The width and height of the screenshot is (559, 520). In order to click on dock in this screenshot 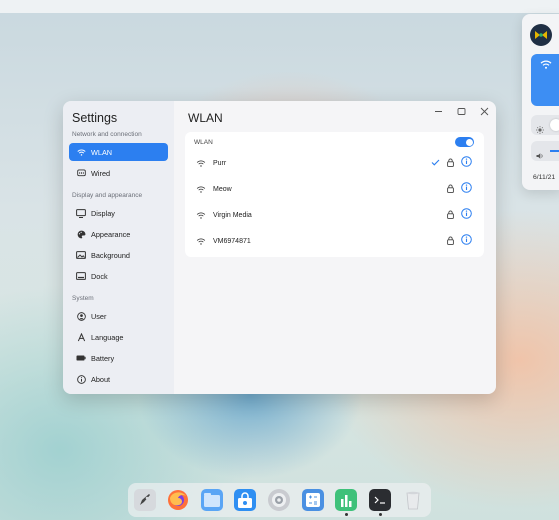, I will do `click(279, 500)`.